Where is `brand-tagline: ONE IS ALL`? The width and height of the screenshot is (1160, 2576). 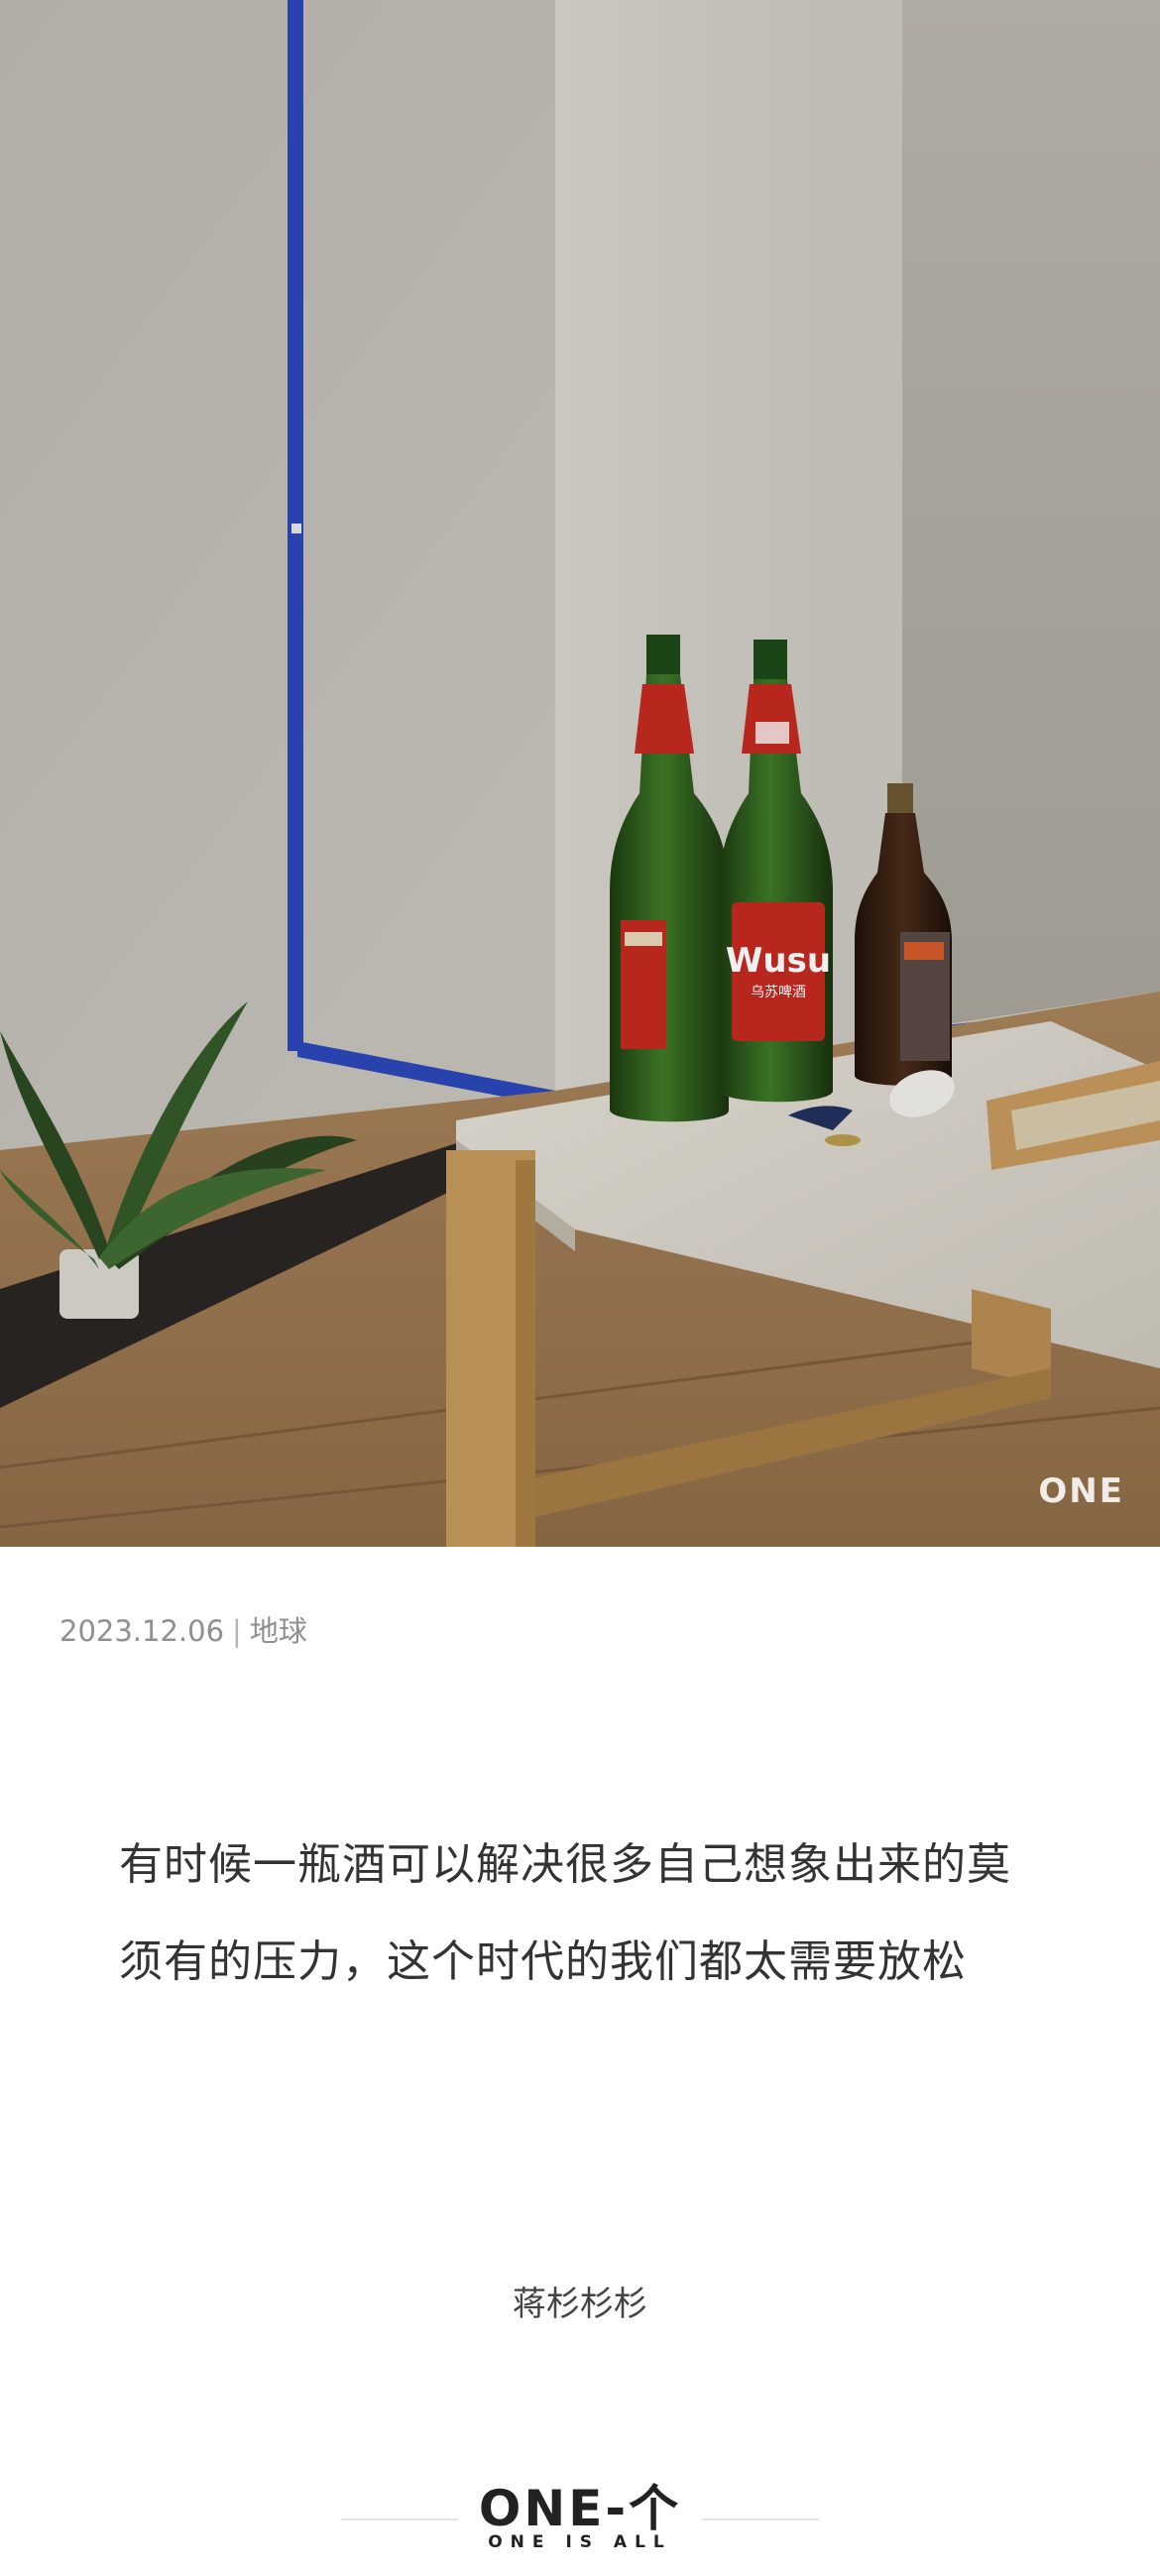 brand-tagline: ONE IS ALL is located at coordinates (580, 2542).